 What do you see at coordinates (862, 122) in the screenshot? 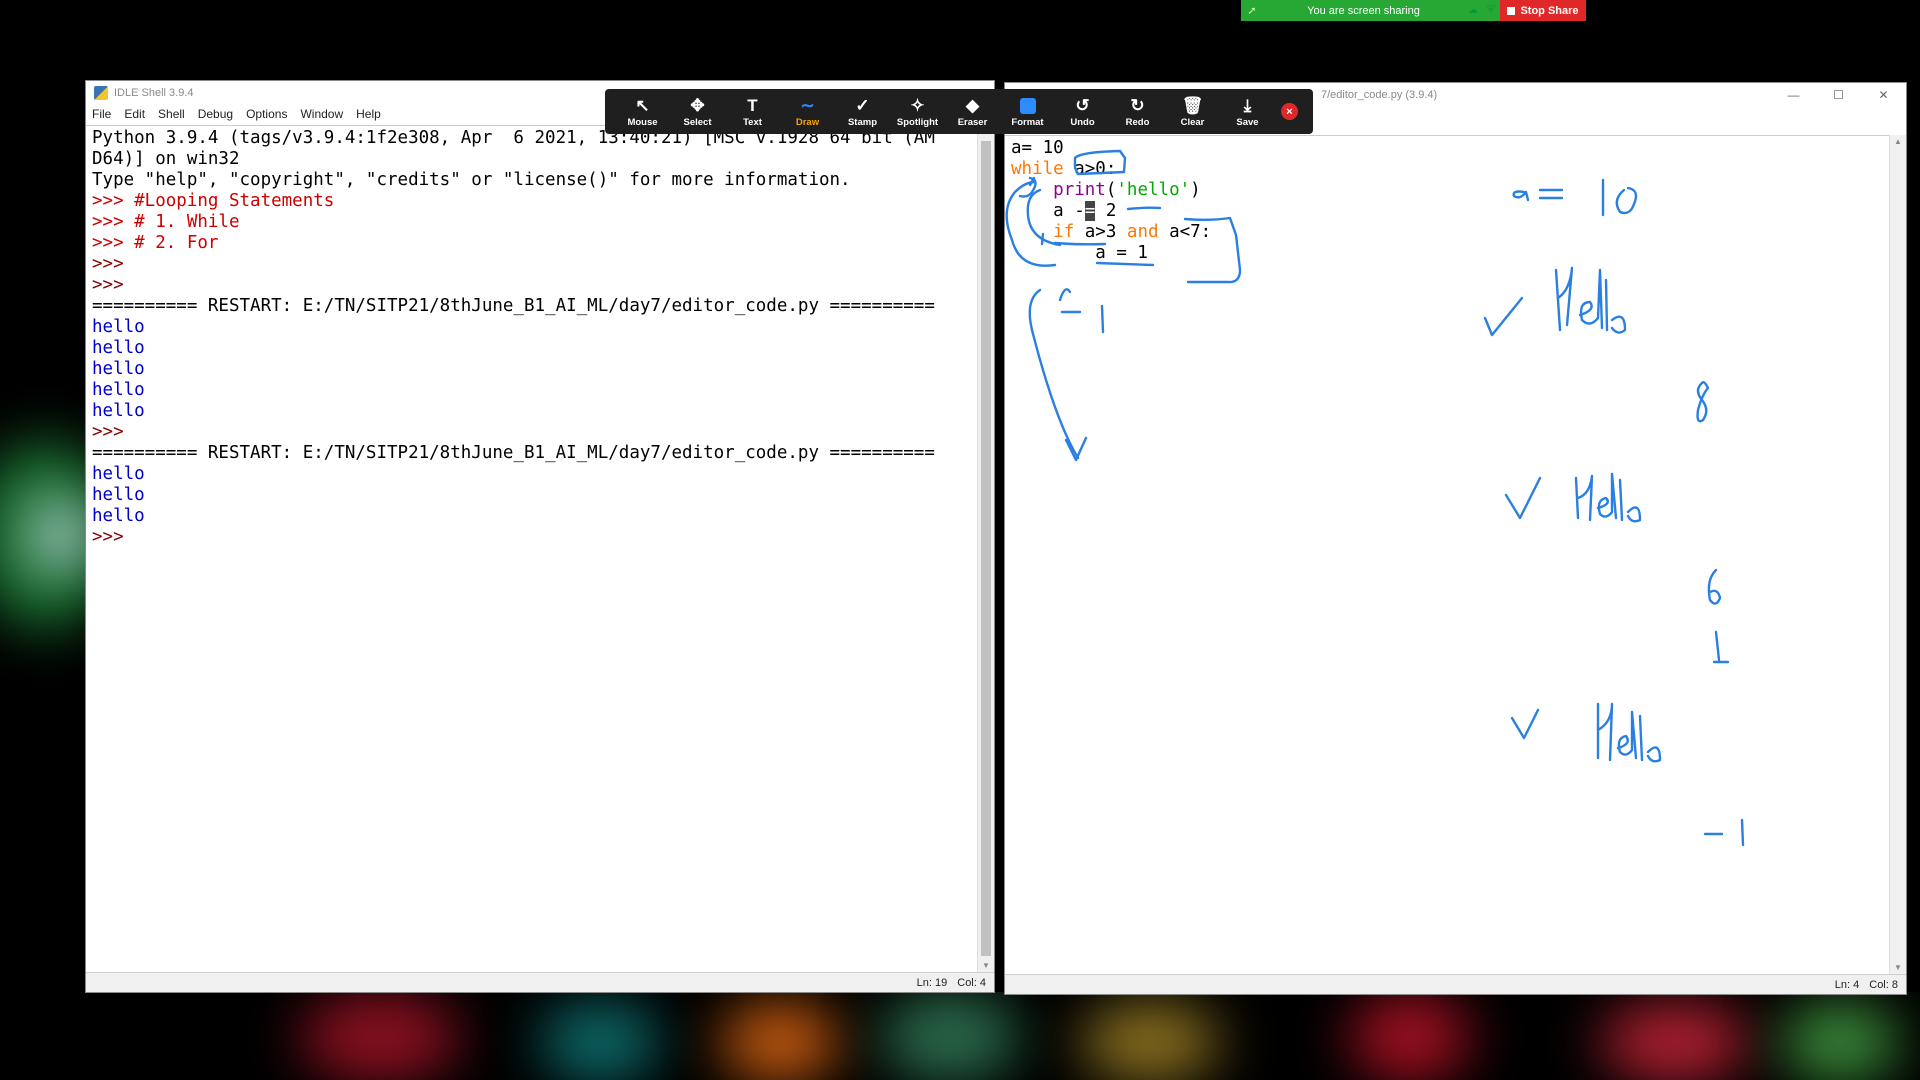
I see `tool-label: Stamp` at bounding box center [862, 122].